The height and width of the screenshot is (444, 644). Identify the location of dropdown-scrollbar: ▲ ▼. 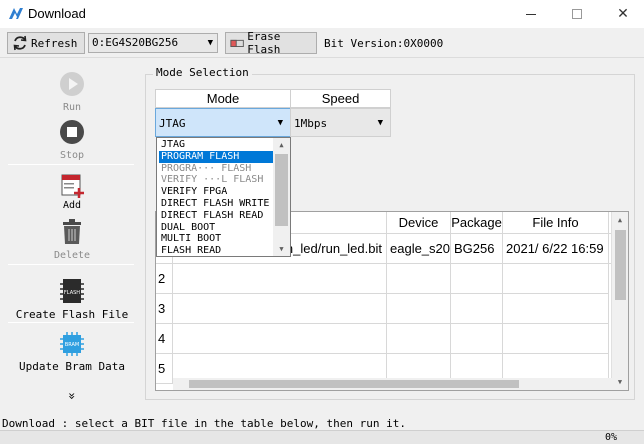
(281, 197).